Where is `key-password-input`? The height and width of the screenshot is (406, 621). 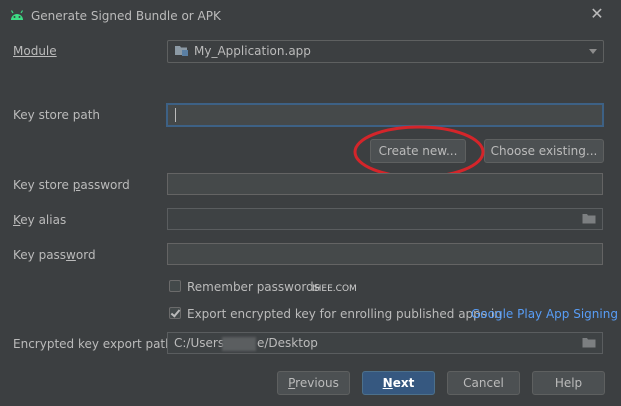 key-password-input is located at coordinates (385, 254).